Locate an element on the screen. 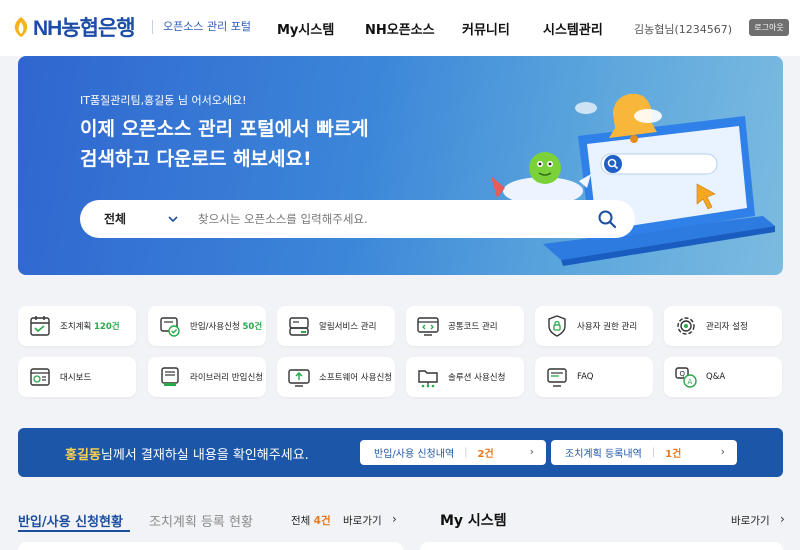 The image size is (800, 550). approver-name: 홍길동 is located at coordinates (83, 455).